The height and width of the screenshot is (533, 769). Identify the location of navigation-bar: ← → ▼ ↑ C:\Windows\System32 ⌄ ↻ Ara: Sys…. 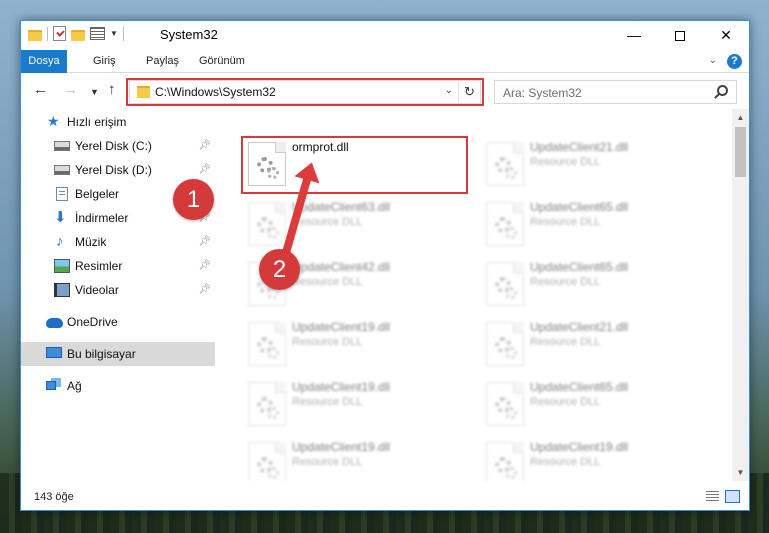
(385, 91).